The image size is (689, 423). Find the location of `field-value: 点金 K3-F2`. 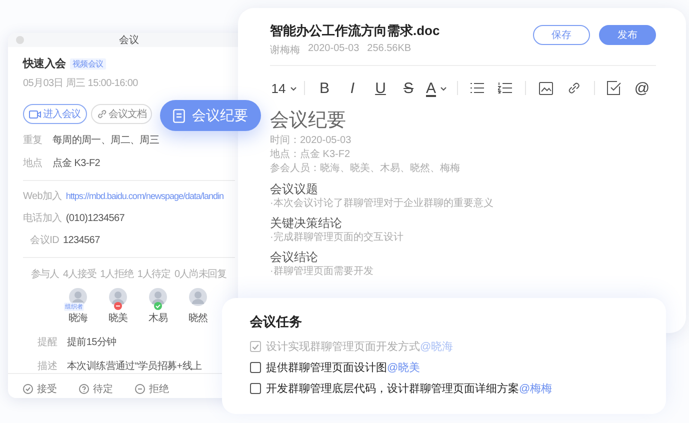

field-value: 点金 K3-F2 is located at coordinates (76, 163).